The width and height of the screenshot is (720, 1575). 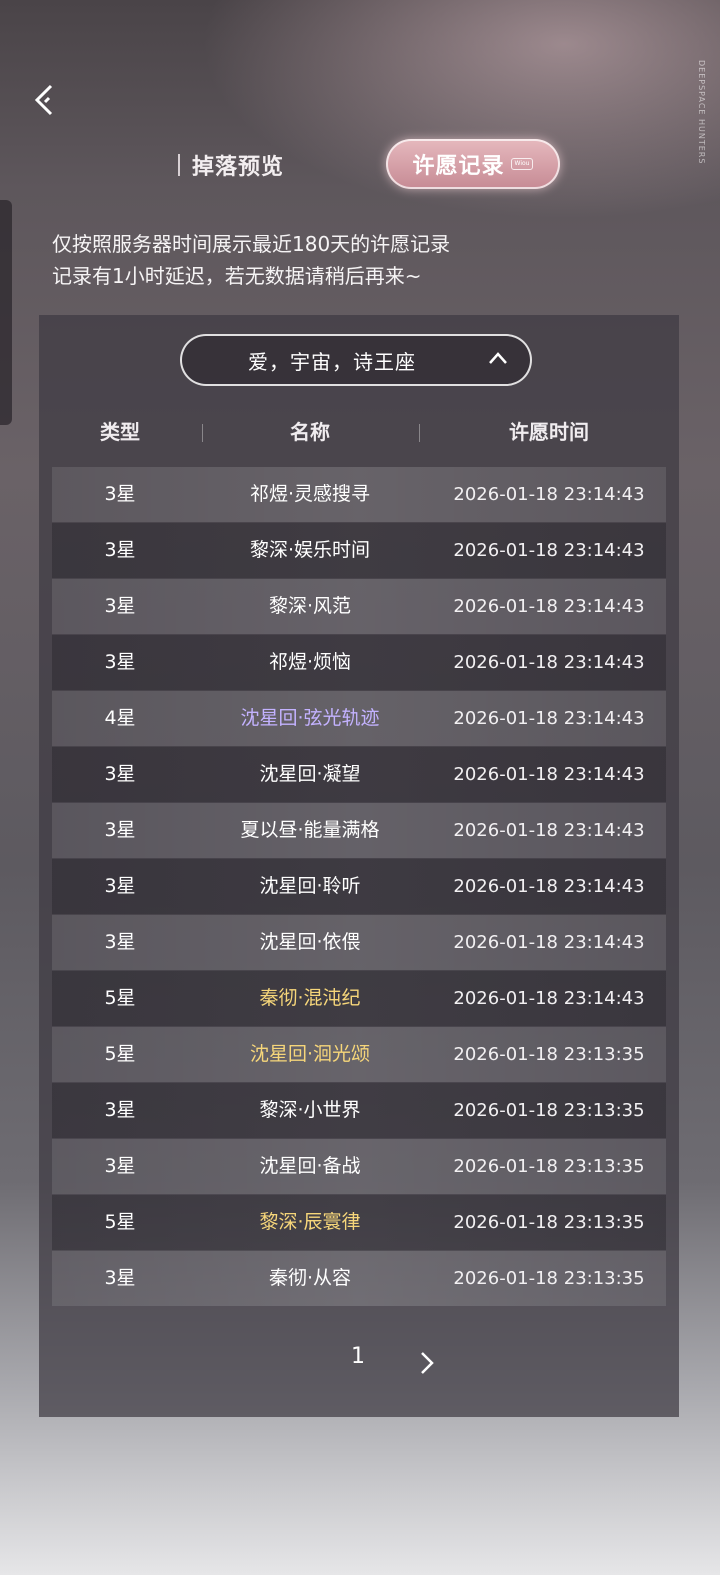 What do you see at coordinates (310, 1054) in the screenshot?
I see `cell-name: 沈星回·洄光颂` at bounding box center [310, 1054].